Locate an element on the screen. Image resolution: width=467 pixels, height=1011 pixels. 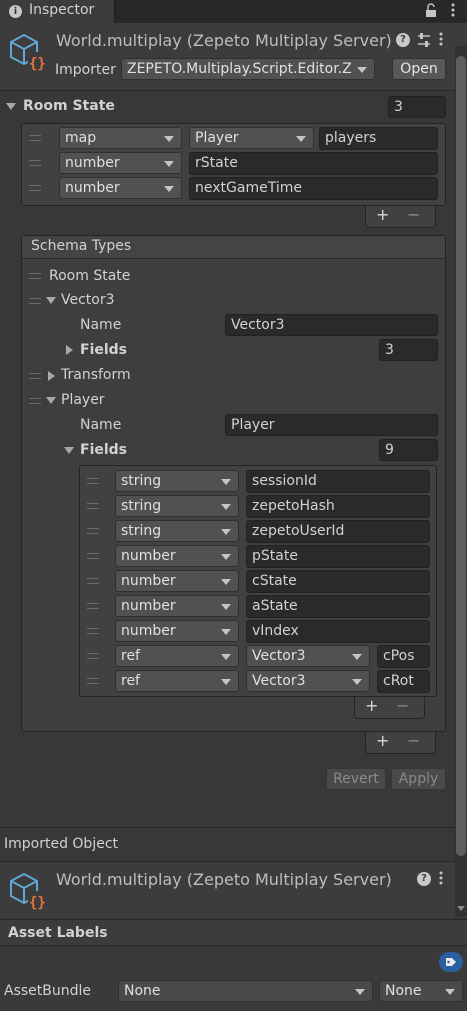
room-field-name-input: rState is located at coordinates (313, 163).